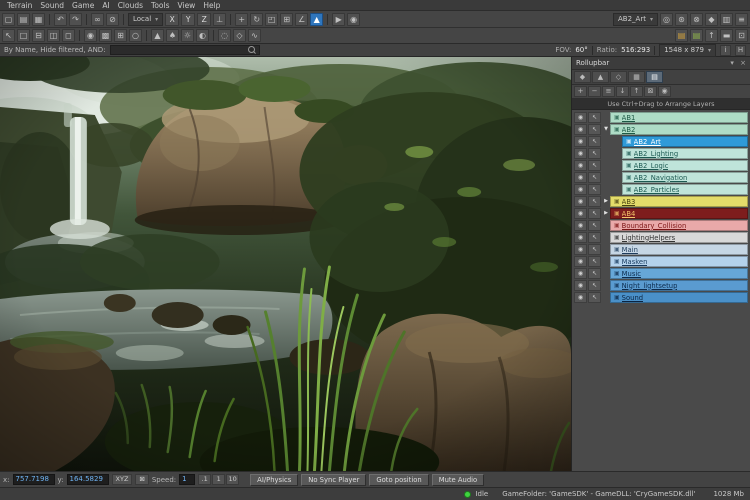  I want to click on menu-sound: Sound, so click(52, 5).